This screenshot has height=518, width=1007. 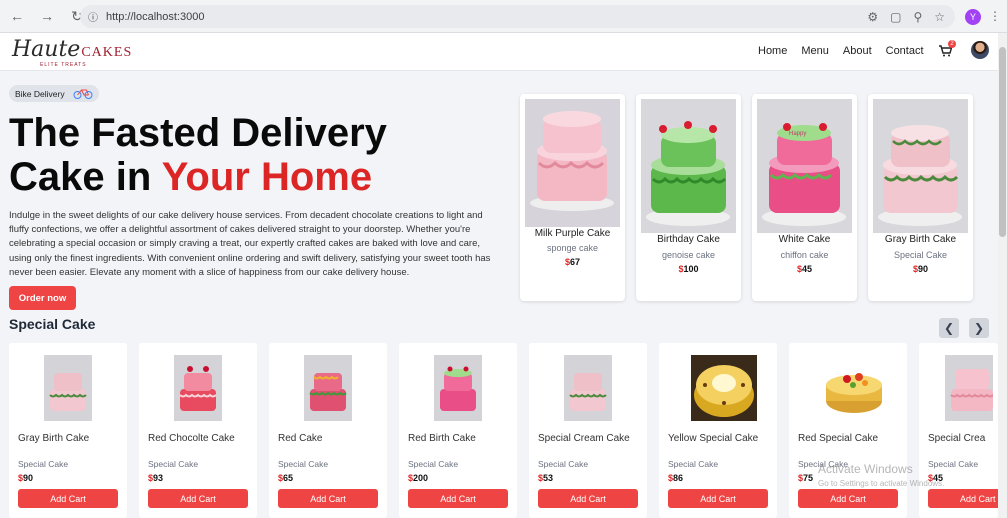 I want to click on product-price: $100, so click(x=688, y=269).